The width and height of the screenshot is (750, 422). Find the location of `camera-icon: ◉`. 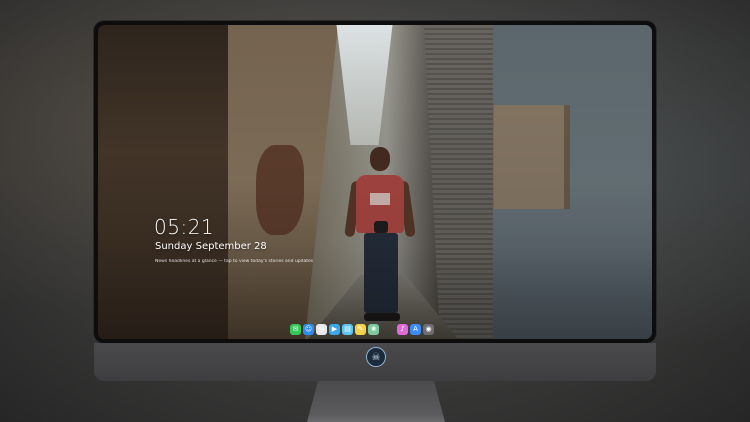

camera-icon: ◉ is located at coordinates (428, 328).